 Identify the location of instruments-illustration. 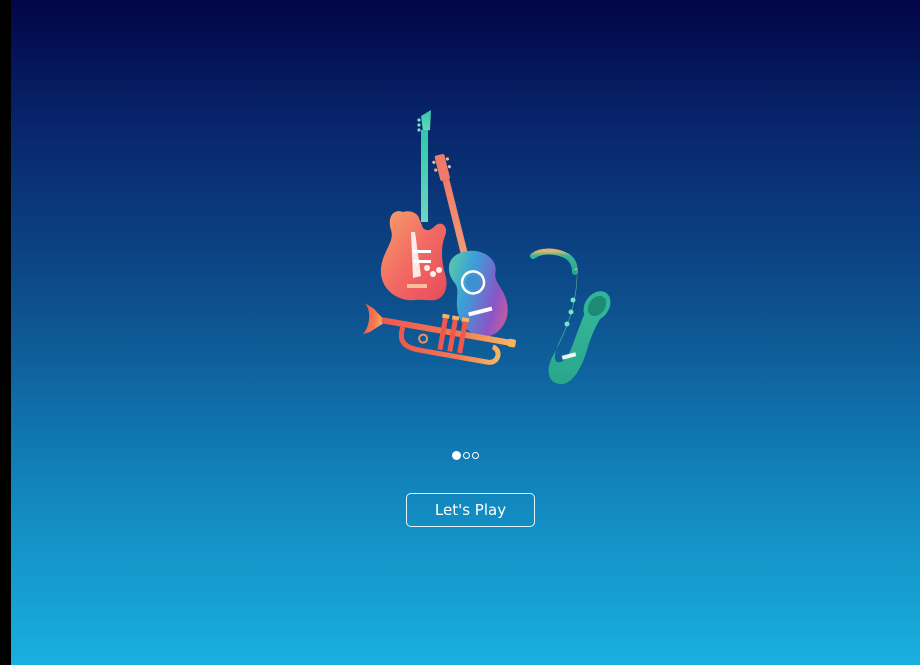
(486, 247).